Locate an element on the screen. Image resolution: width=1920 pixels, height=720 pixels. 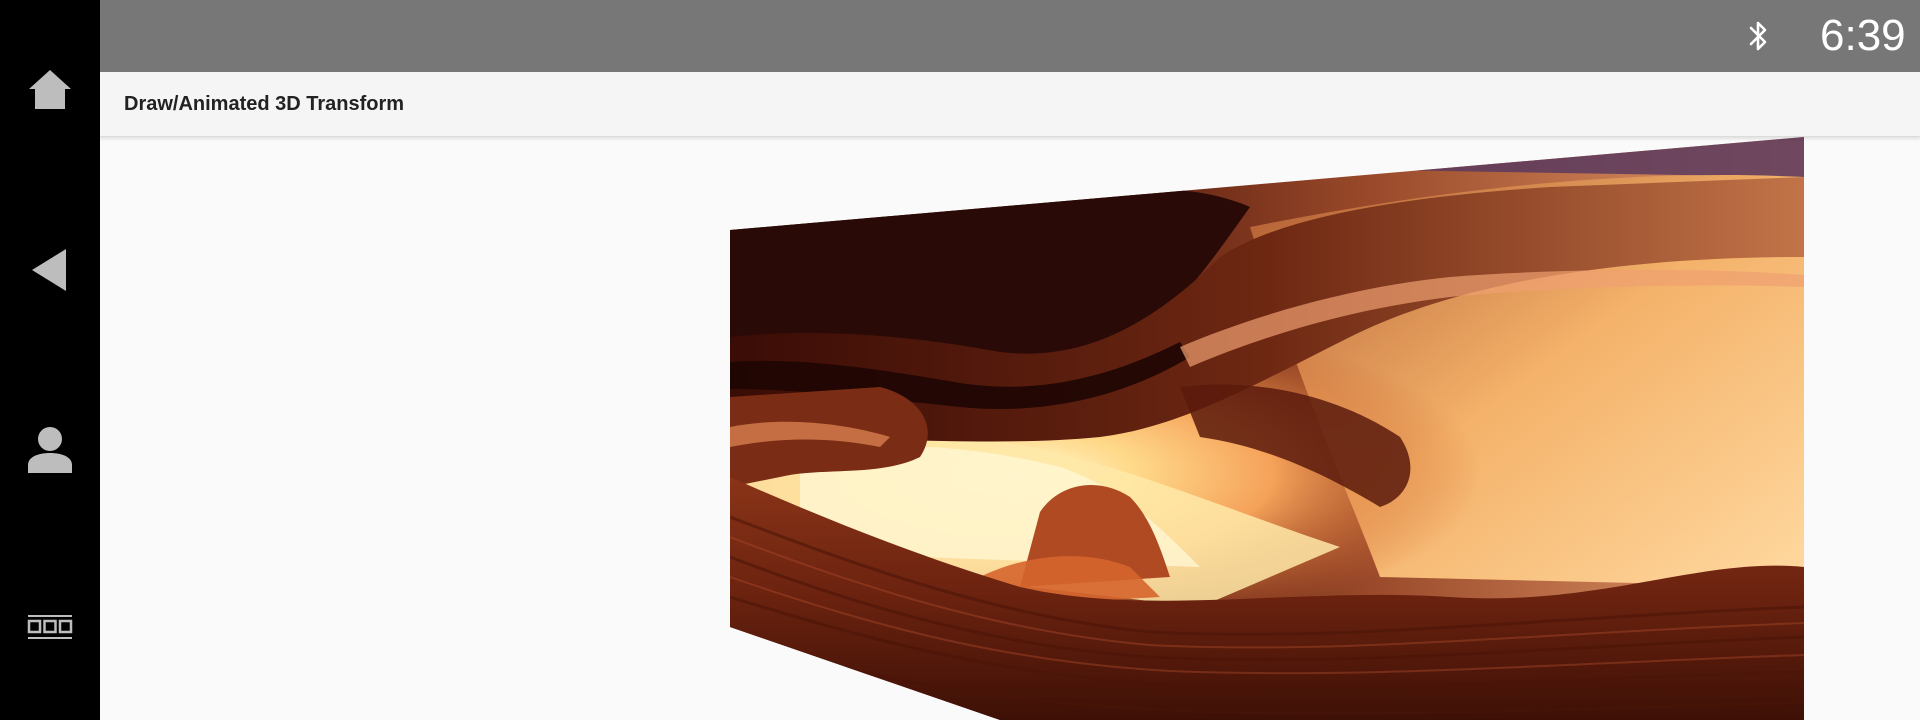
status-clock: 6:39 PM is located at coordinates (1863, 61).